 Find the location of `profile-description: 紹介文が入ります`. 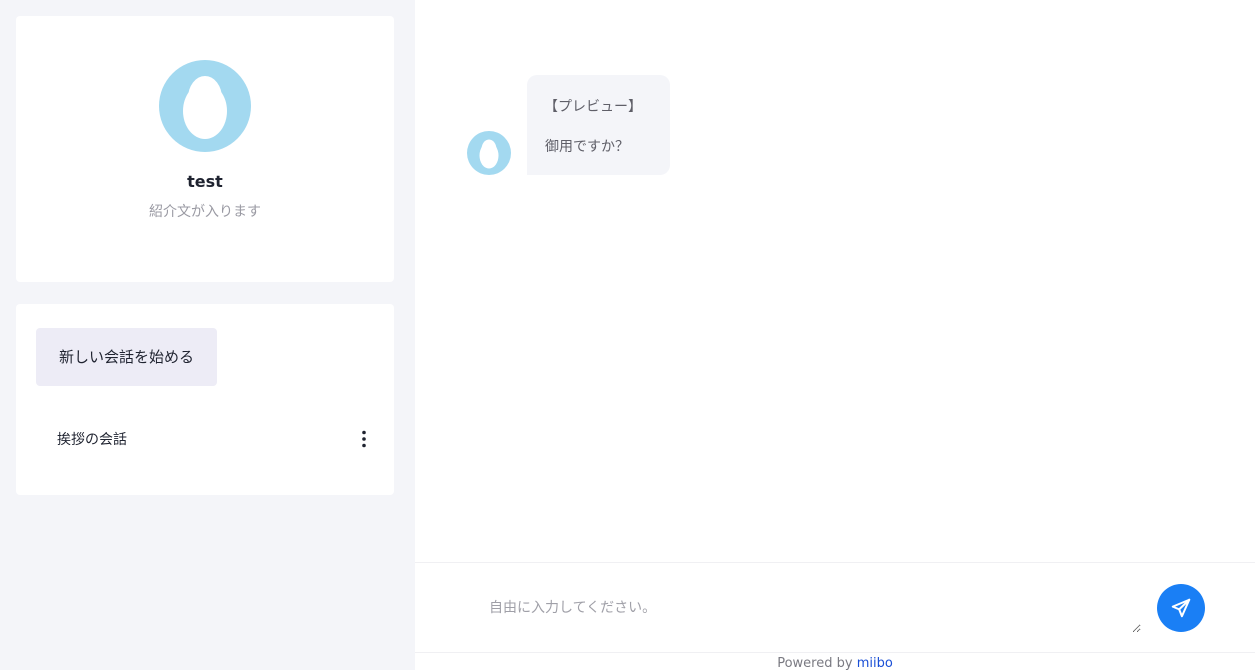

profile-description: 紹介文が入ります is located at coordinates (205, 212).